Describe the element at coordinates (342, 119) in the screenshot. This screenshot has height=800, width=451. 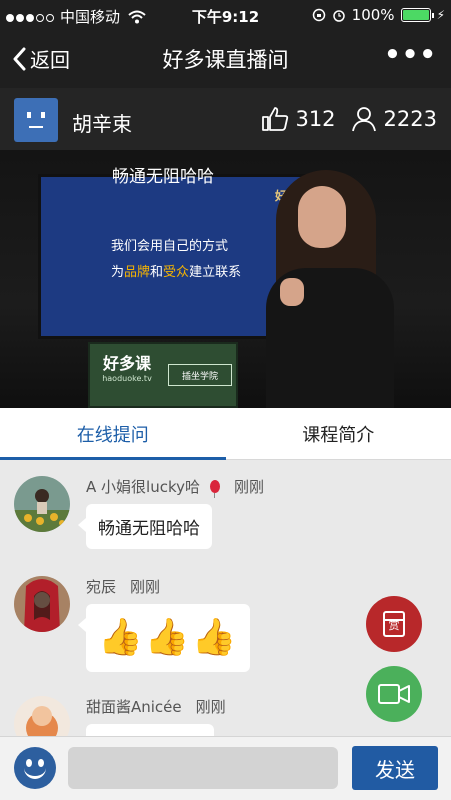
I see `host-stats: 312 2223` at that location.